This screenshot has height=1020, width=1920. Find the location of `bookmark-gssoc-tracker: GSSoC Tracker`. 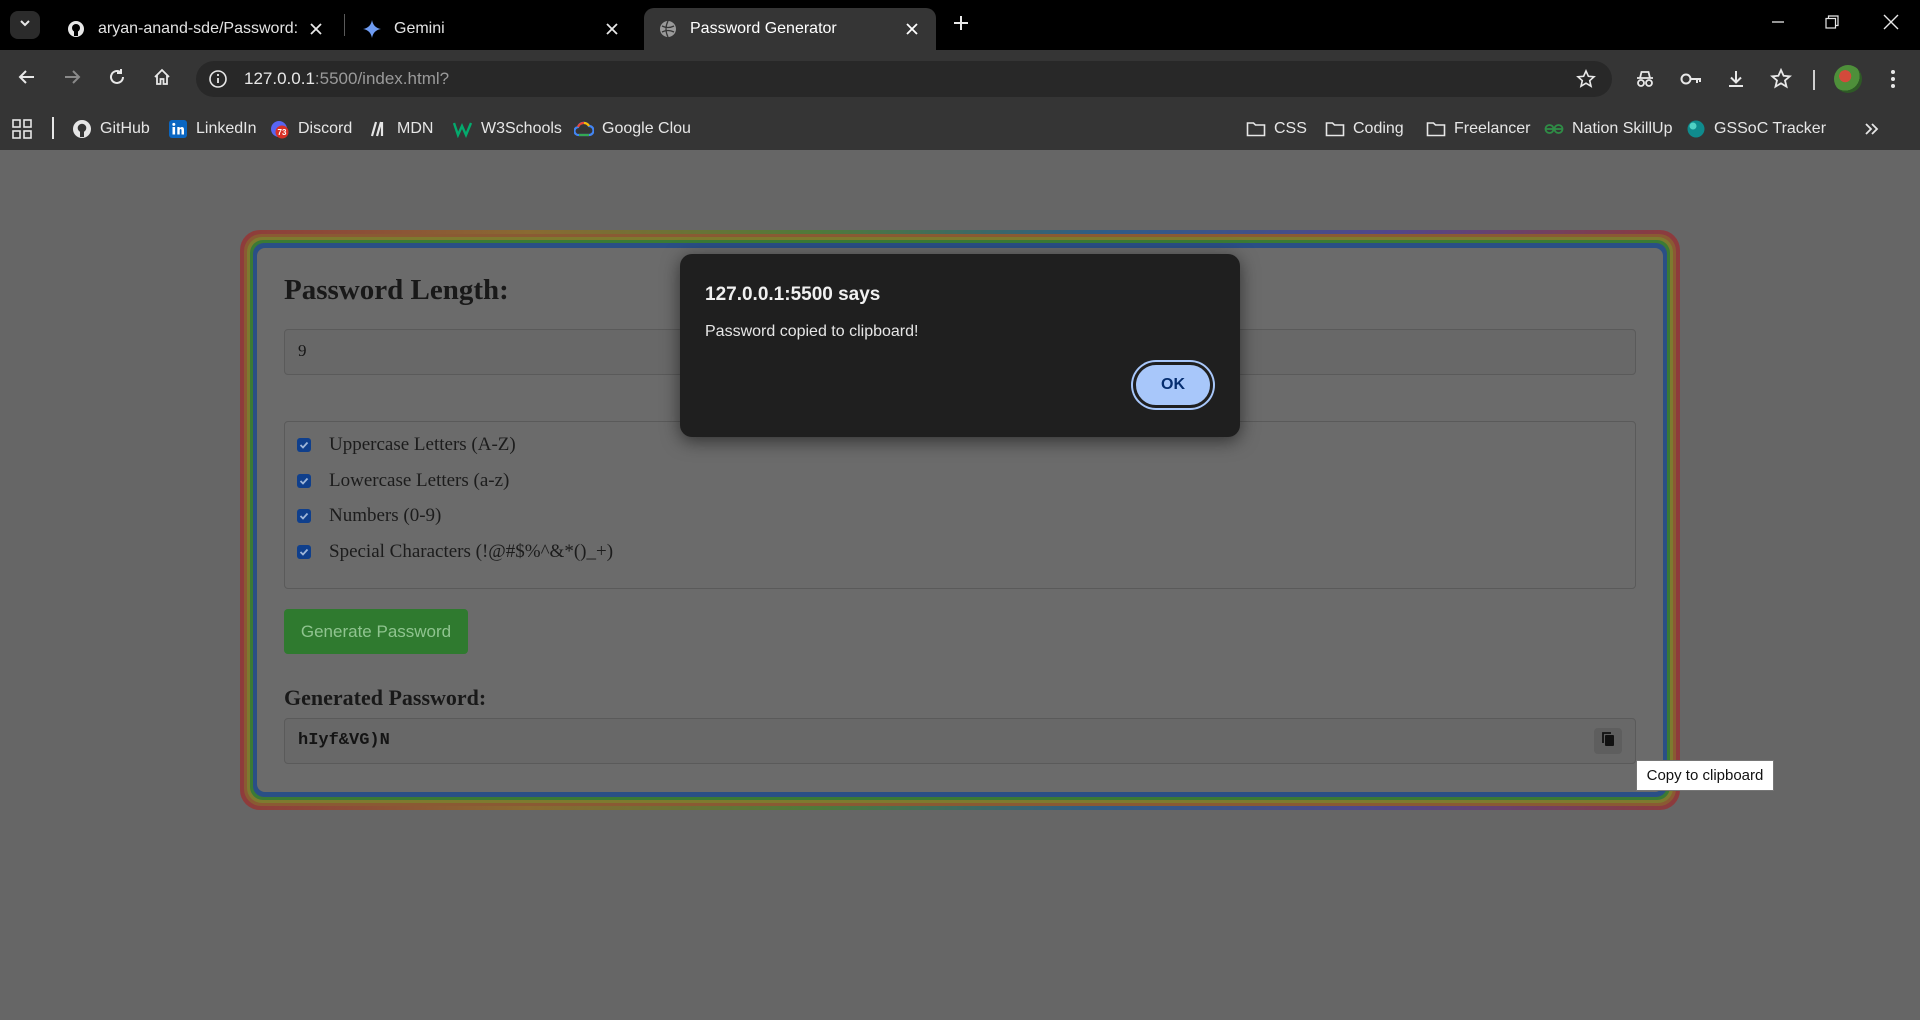

bookmark-gssoc-tracker: GSSoC Tracker is located at coordinates (1756, 129).